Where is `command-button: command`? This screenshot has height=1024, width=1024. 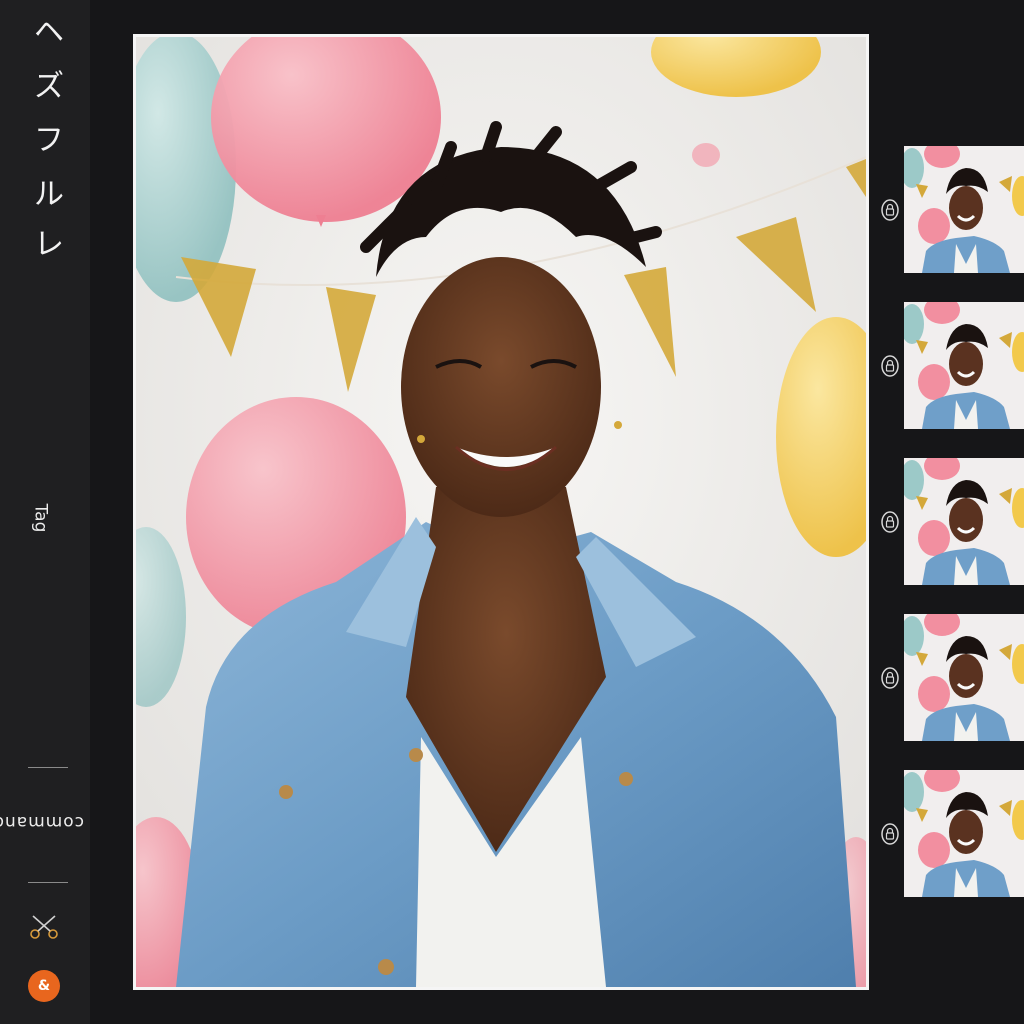 command-button: command is located at coordinates (42, 822).